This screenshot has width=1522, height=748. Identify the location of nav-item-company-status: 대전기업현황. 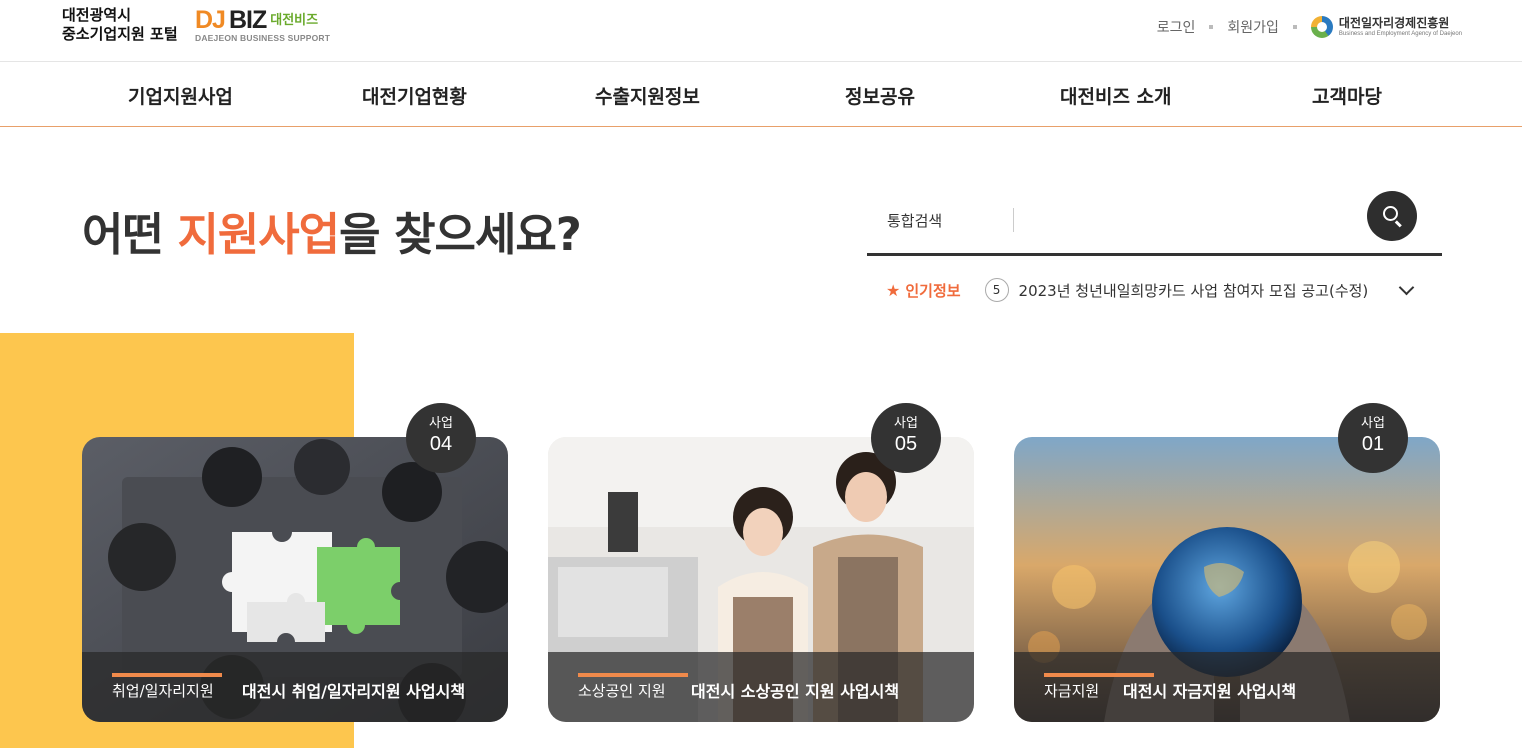
(414, 95).